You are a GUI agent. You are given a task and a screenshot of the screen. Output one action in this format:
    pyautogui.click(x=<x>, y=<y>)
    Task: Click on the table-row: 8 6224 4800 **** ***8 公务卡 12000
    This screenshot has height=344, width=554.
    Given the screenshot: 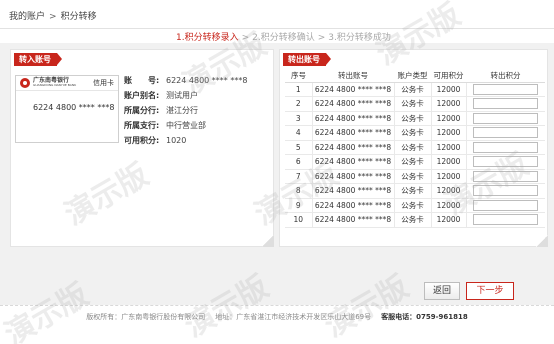 What is the action you would take?
    pyautogui.click(x=415, y=191)
    